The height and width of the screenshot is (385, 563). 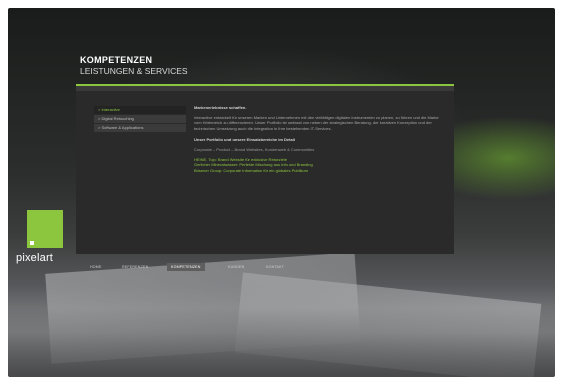 I want to click on page-subtitle: LEISTUNGEN & SERVICES, so click(x=134, y=71).